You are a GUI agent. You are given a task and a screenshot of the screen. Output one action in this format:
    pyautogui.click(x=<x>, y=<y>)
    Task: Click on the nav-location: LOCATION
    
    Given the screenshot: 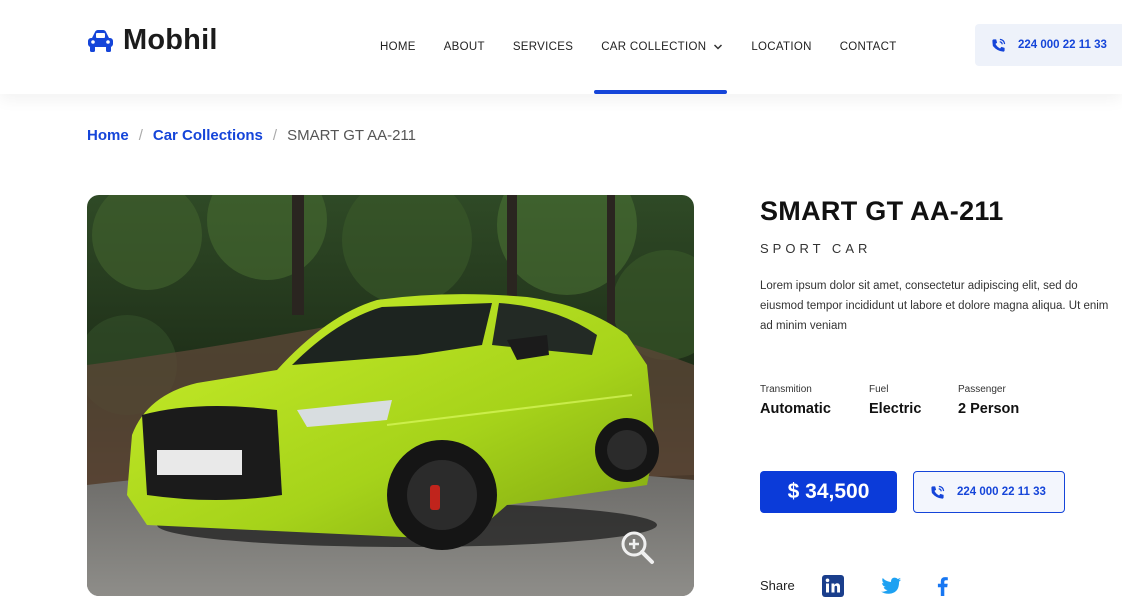 What is the action you would take?
    pyautogui.click(x=781, y=47)
    